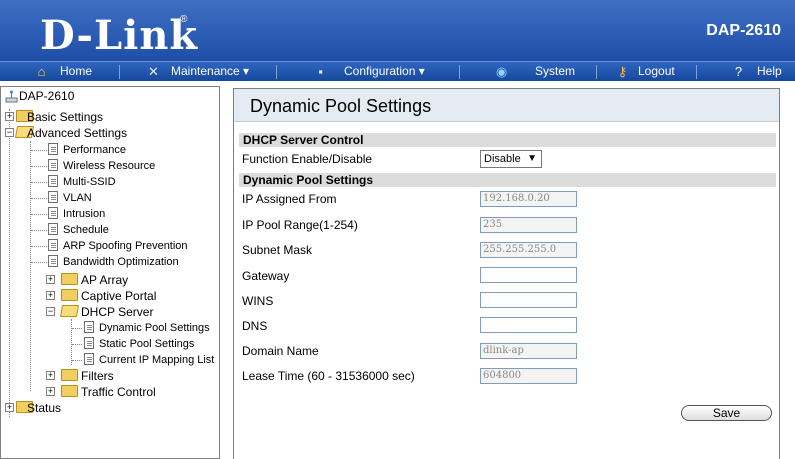  I want to click on tree-advanced-settings: Advanced Settings, so click(77, 133).